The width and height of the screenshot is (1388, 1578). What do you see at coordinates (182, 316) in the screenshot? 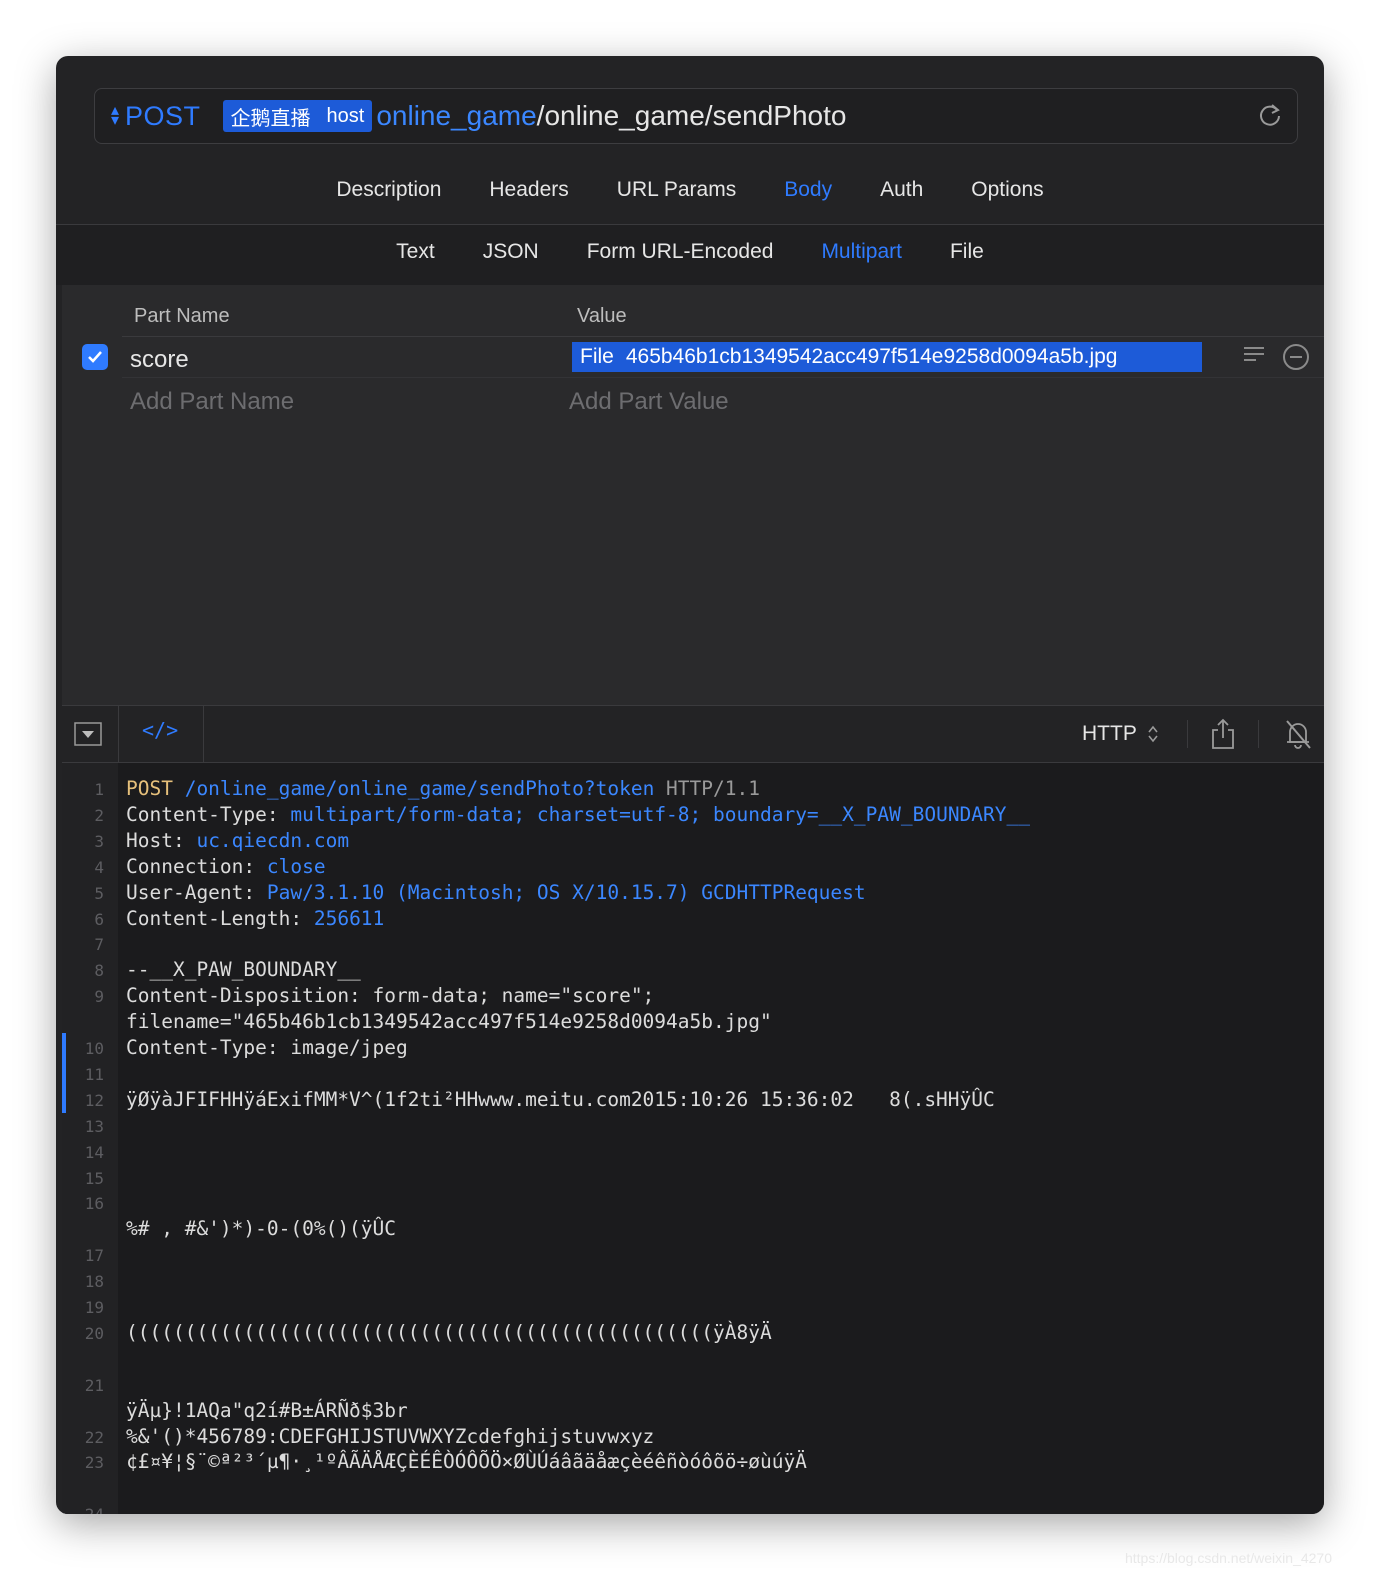
I see `column-header-part-name: Part Name` at bounding box center [182, 316].